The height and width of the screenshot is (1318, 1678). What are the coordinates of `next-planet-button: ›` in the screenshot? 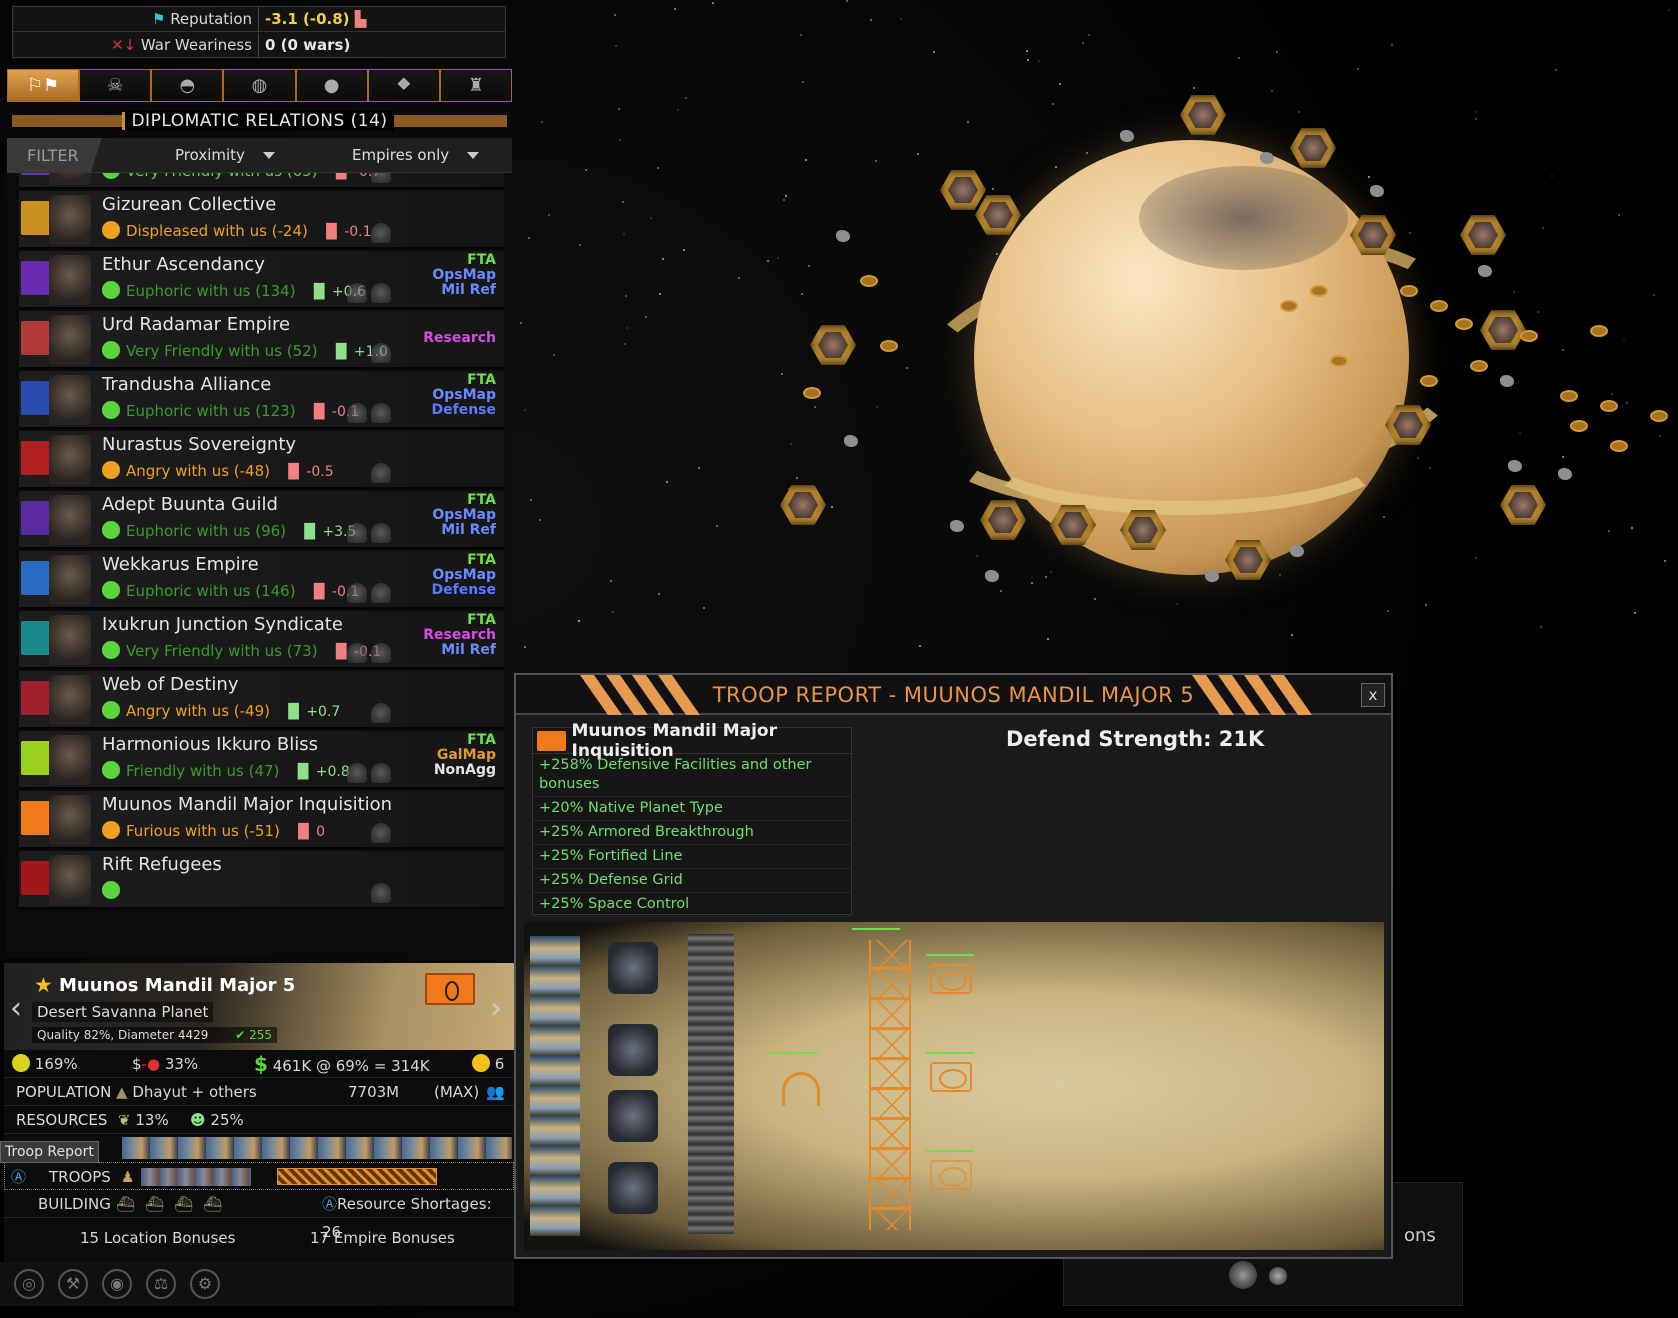 It's located at (496, 1008).